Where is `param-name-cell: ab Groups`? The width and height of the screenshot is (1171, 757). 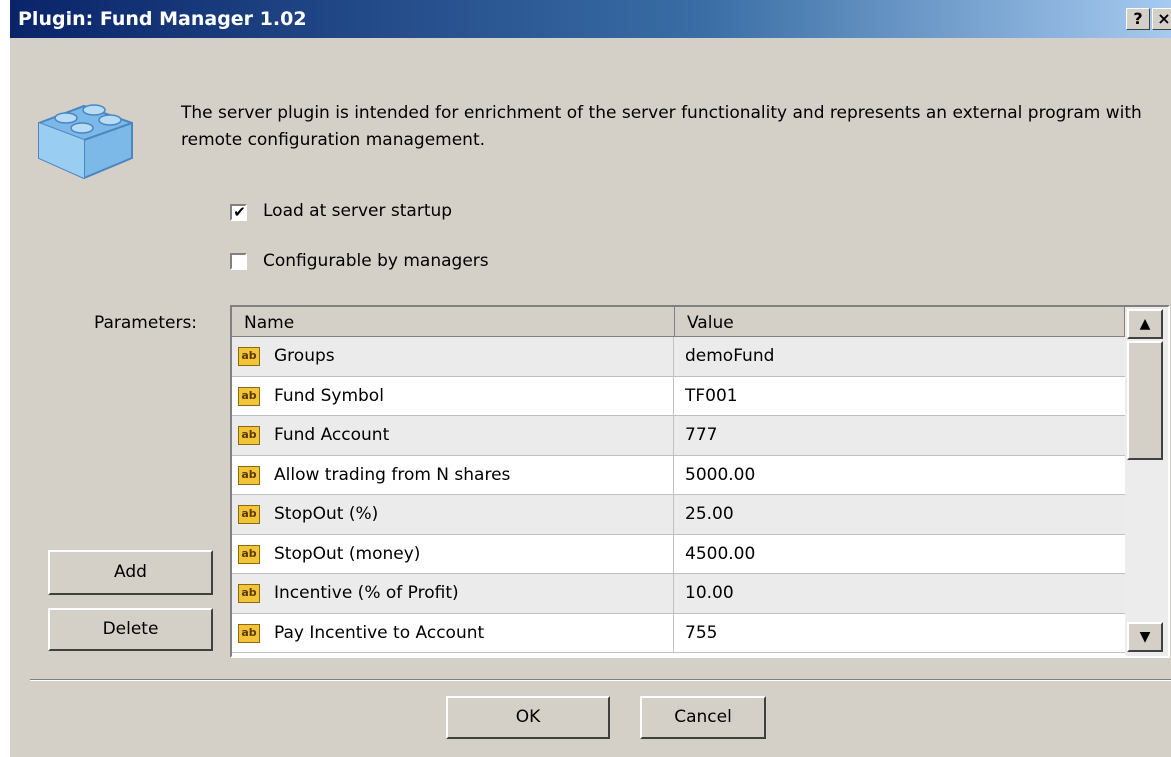
param-name-cell: ab Groups is located at coordinates (453, 357).